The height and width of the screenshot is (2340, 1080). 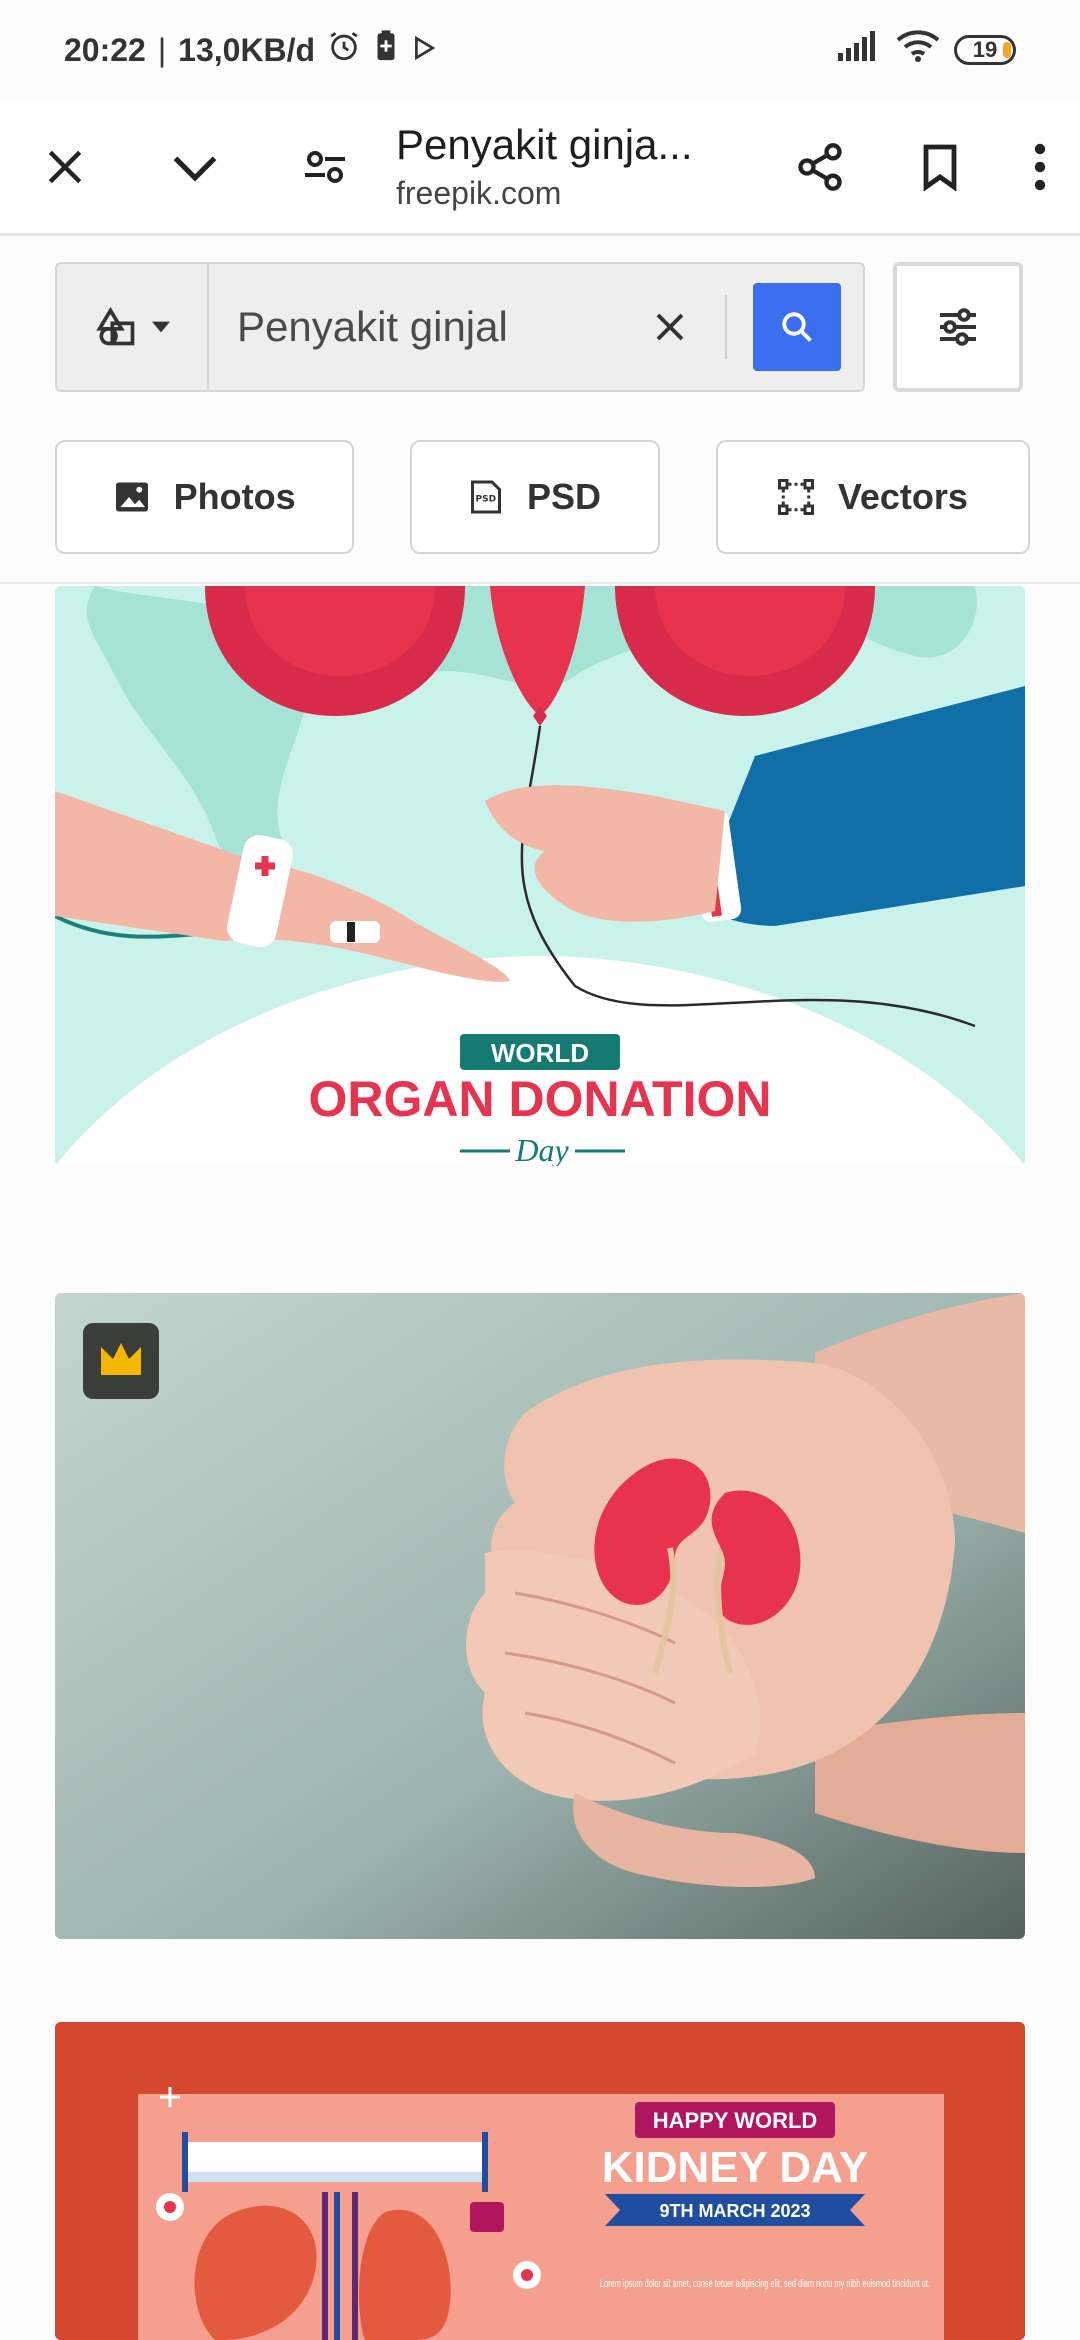 What do you see at coordinates (105, 49) in the screenshot?
I see `status-time: 20:22` at bounding box center [105, 49].